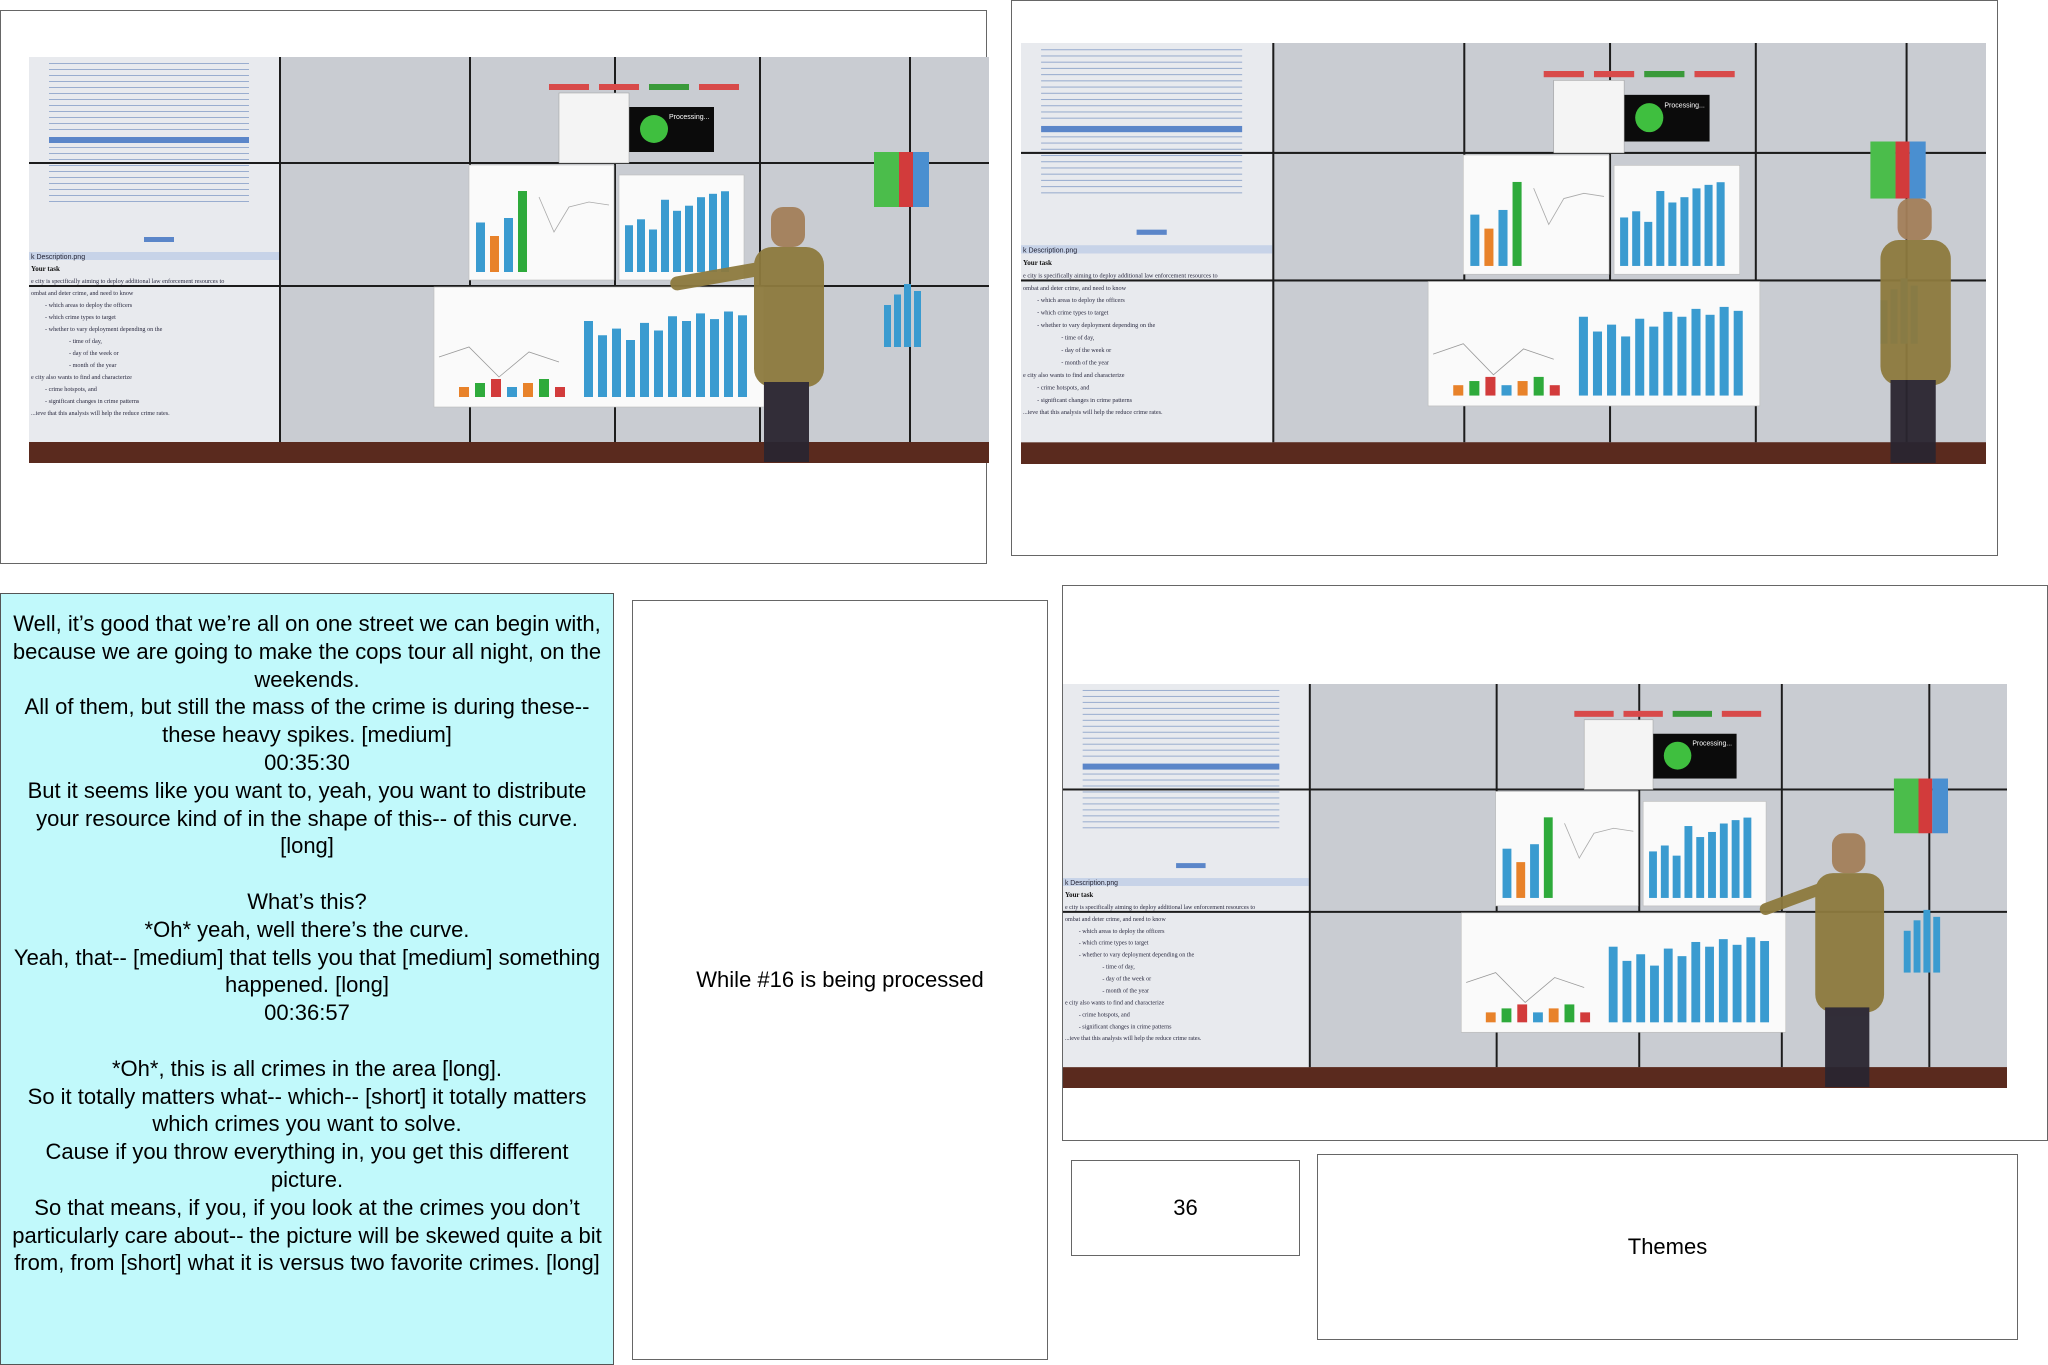 The image size is (2048, 1365). I want to click on task-line: - which crime types to target, so click(1073, 313).